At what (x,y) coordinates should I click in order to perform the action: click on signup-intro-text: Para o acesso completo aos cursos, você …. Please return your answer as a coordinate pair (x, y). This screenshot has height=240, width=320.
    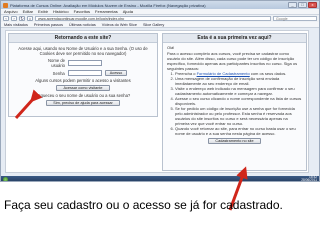
    Looking at the image, I should click on (232, 61).